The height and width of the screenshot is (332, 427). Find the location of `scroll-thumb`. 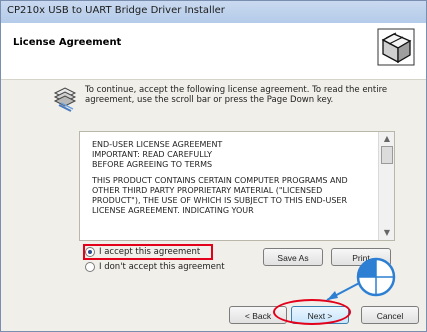

scroll-thumb is located at coordinates (387, 155).